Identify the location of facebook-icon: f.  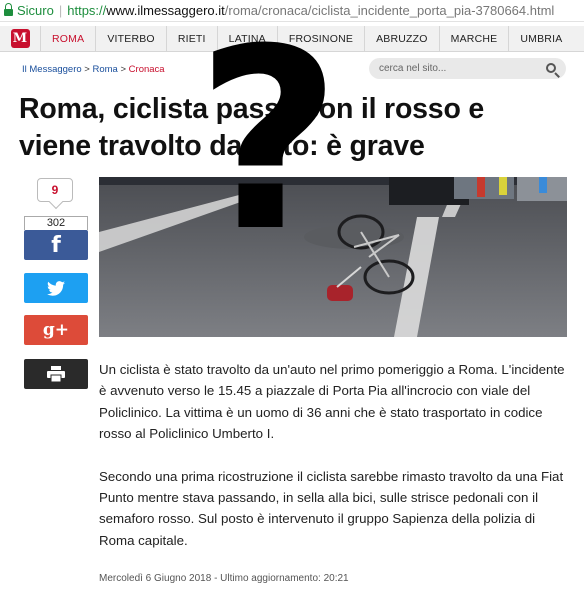
(56, 245).